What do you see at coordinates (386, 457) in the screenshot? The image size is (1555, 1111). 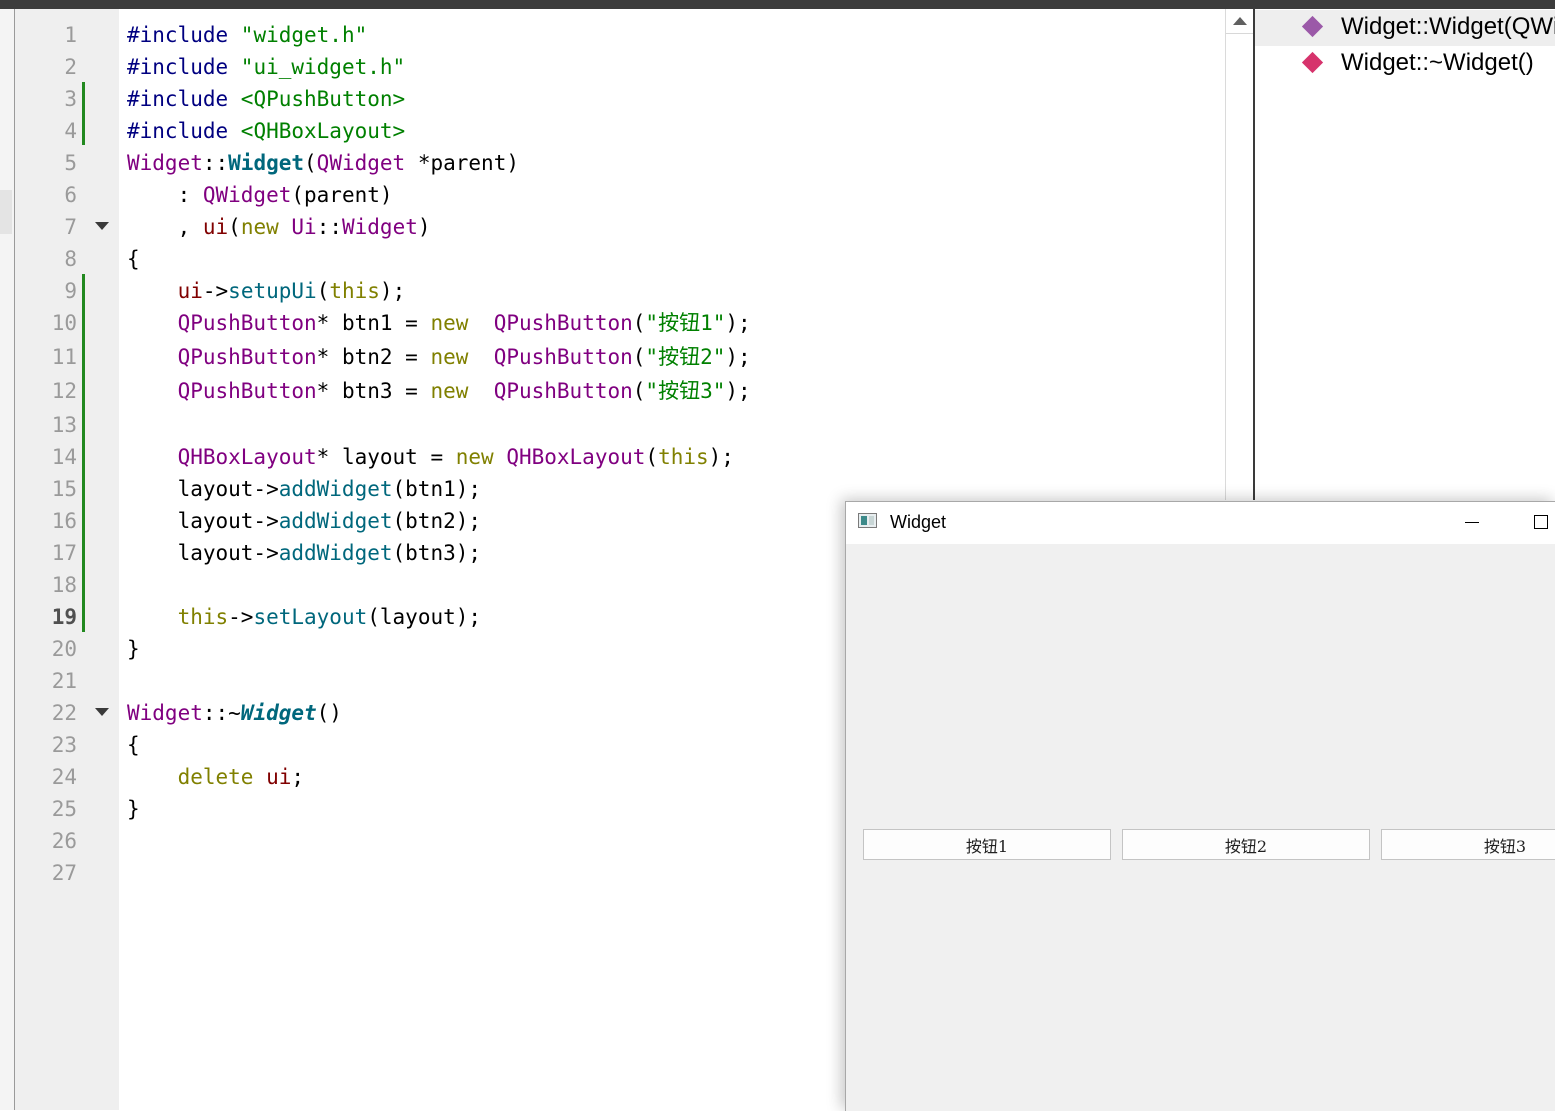 I see `code-token: * layout =` at bounding box center [386, 457].